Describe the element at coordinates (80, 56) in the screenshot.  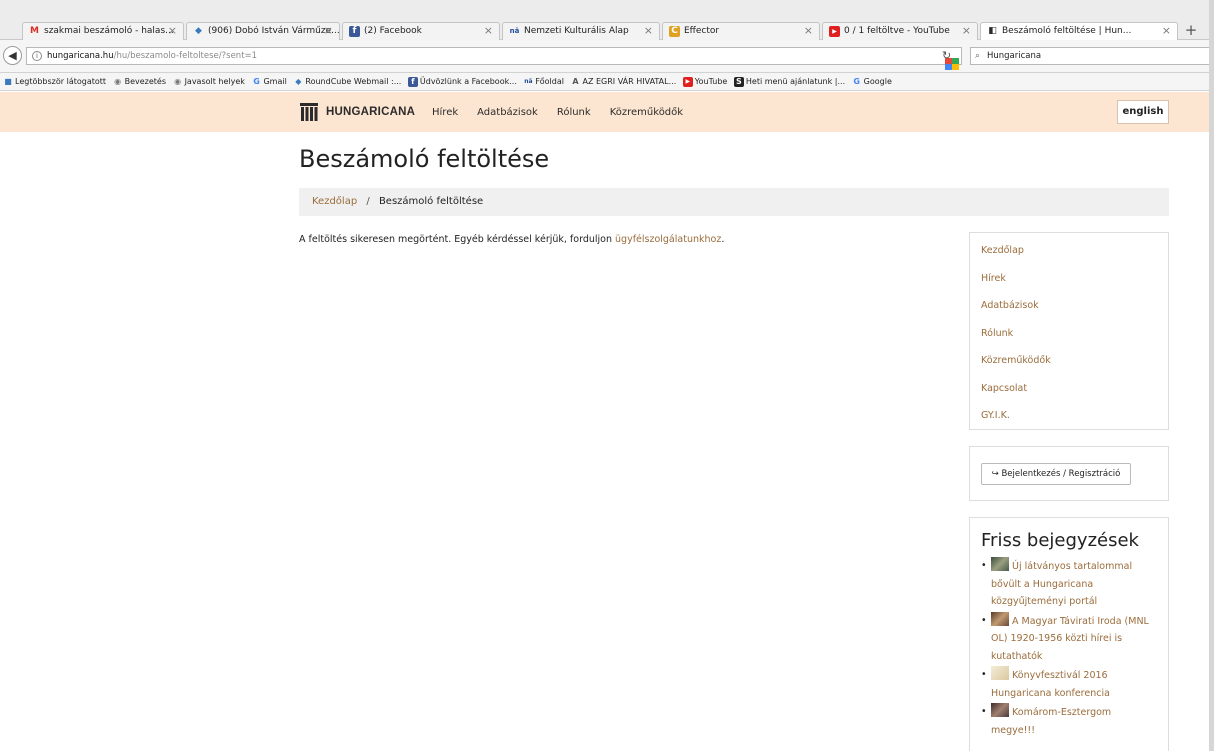
I see `url-host: hungaricana.hu` at that location.